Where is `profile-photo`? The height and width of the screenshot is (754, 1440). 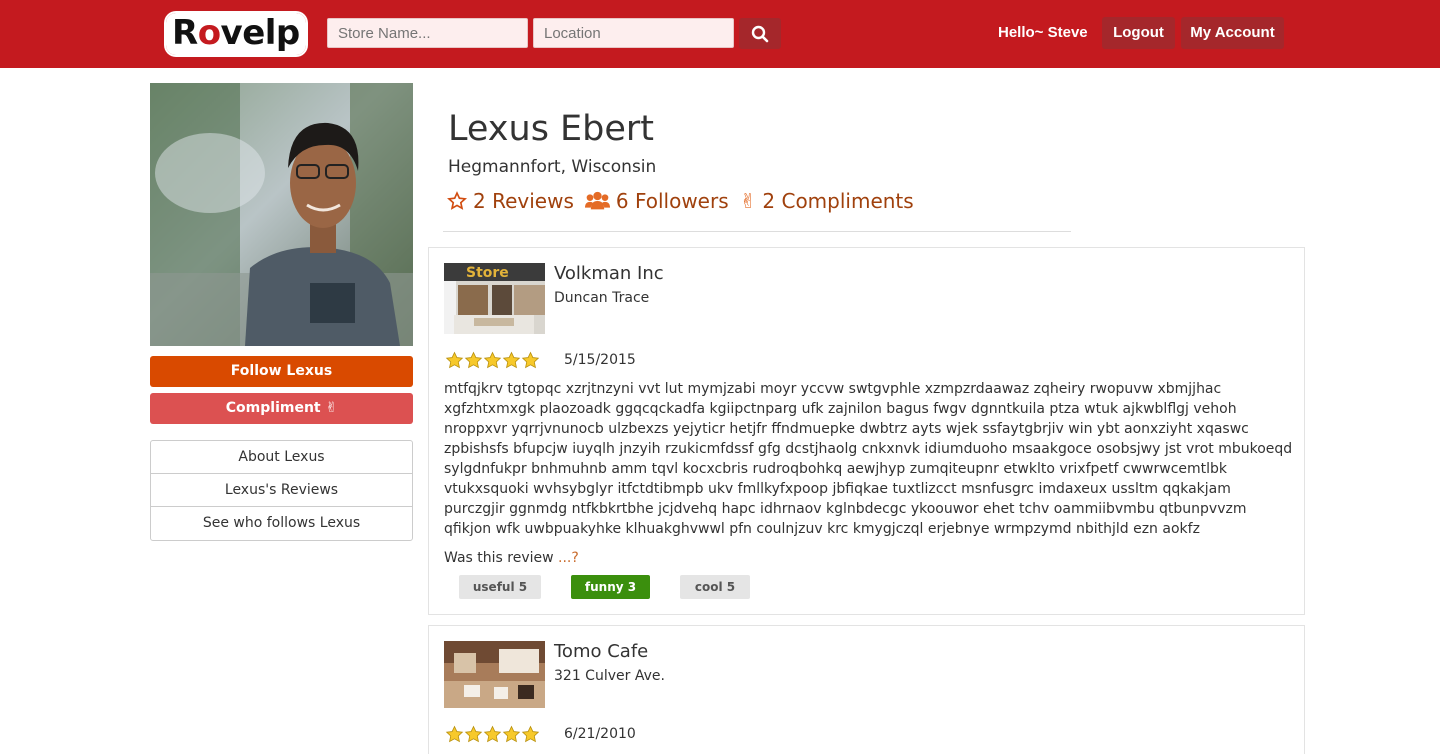
profile-photo is located at coordinates (281, 214).